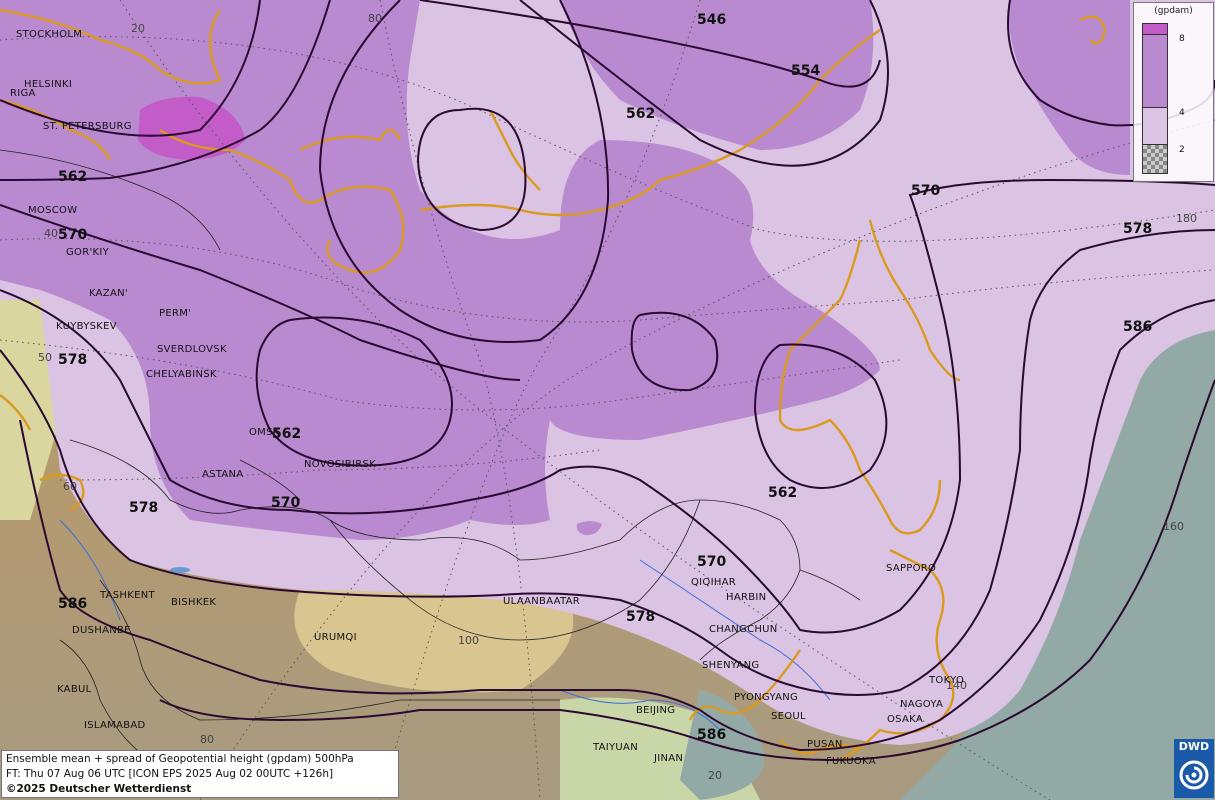 The image size is (1215, 800). I want to click on legend-unit: (gpdam), so click(1173, 11).